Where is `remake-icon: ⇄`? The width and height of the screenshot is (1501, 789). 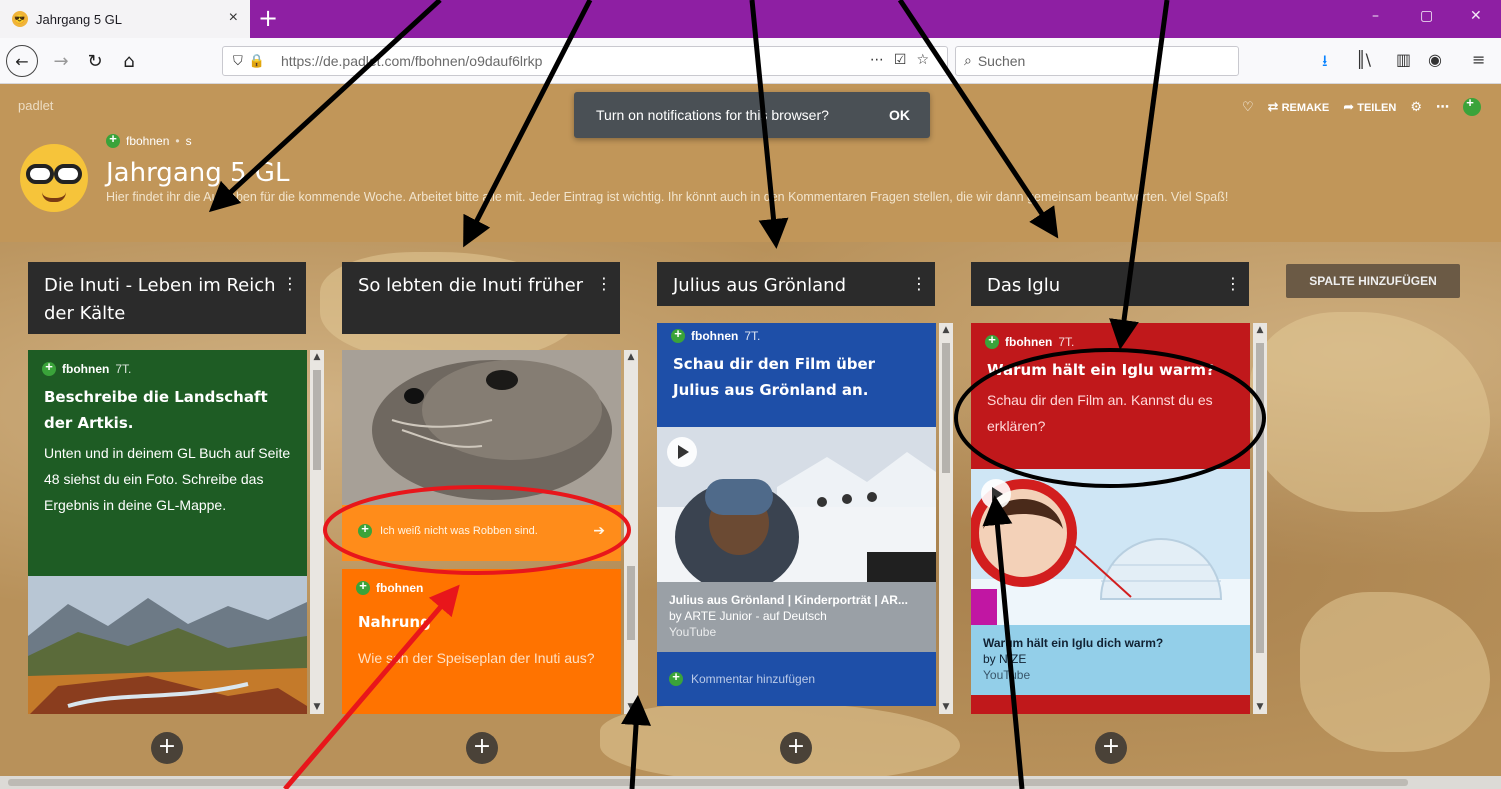
remake-icon: ⇄ is located at coordinates (1273, 107).